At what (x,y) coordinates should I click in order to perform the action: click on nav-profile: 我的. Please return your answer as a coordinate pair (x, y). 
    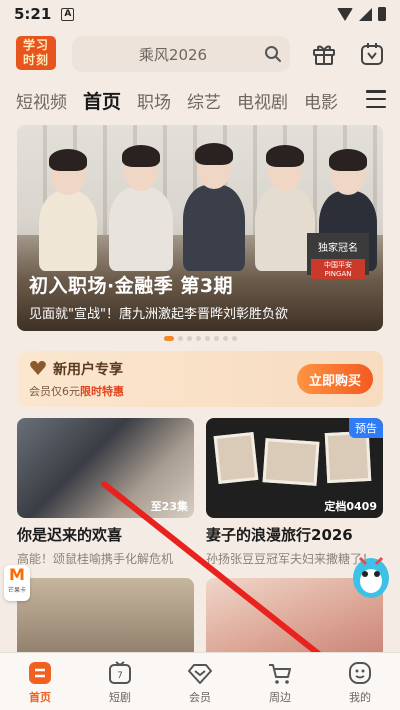
    Looking at the image, I should click on (360, 681).